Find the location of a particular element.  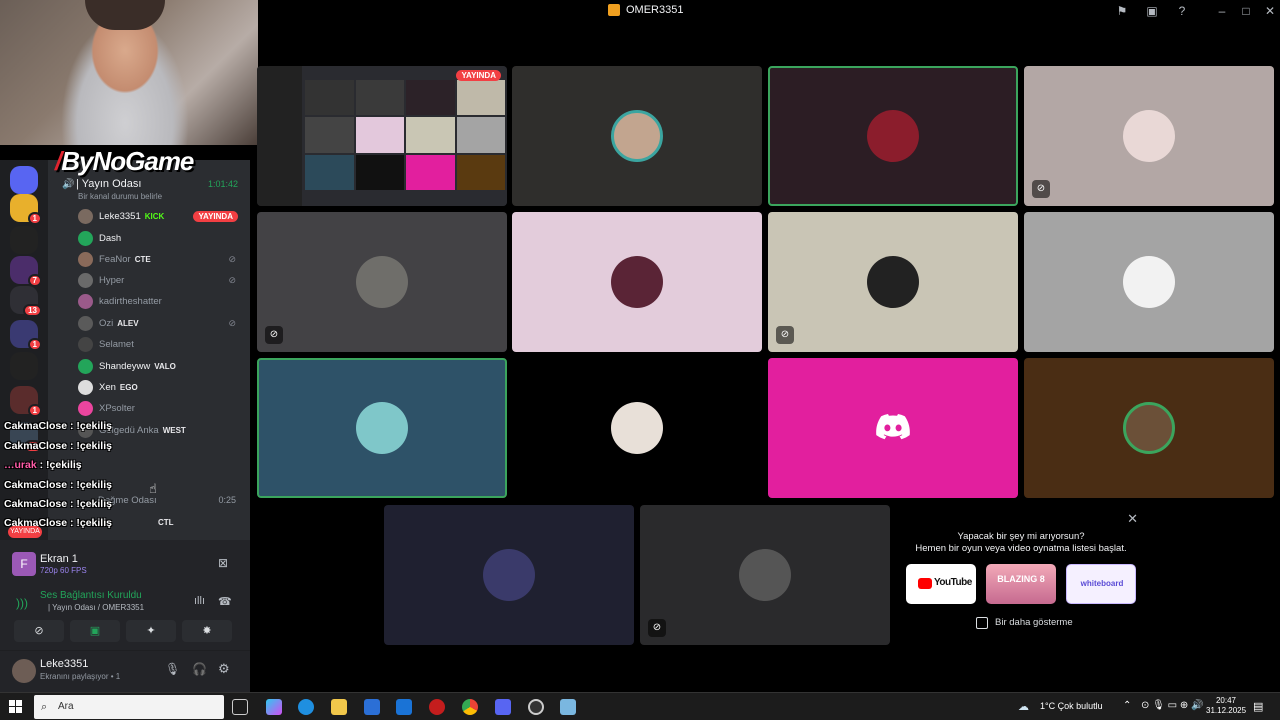

activity-card-blazing8: BLAZING 8 is located at coordinates (1021, 584).